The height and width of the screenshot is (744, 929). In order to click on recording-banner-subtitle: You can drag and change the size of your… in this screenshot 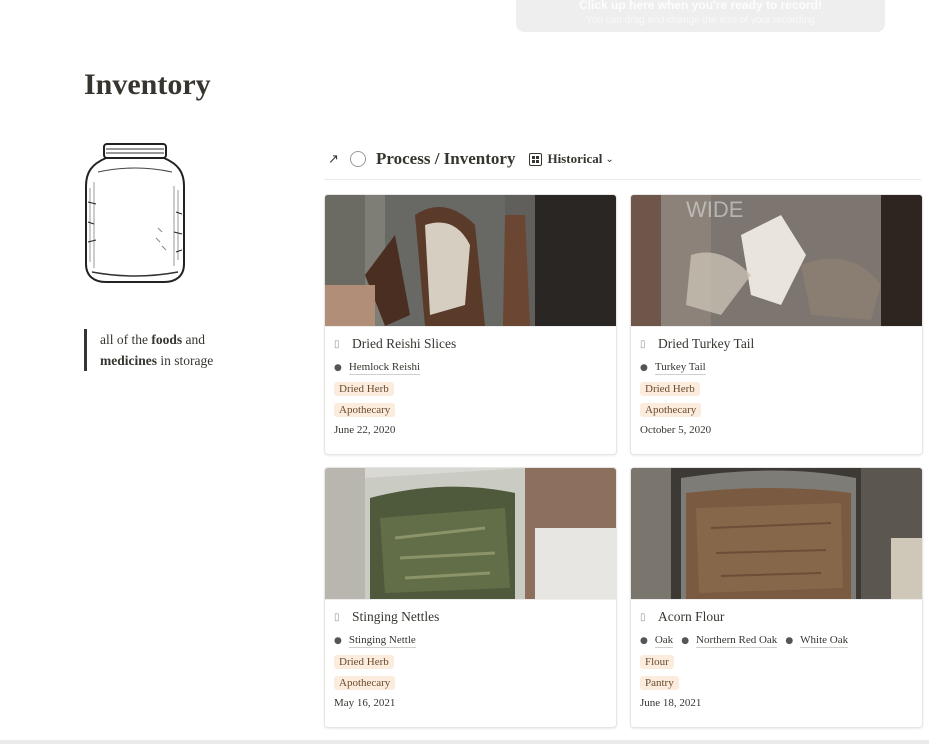, I will do `click(700, 20)`.